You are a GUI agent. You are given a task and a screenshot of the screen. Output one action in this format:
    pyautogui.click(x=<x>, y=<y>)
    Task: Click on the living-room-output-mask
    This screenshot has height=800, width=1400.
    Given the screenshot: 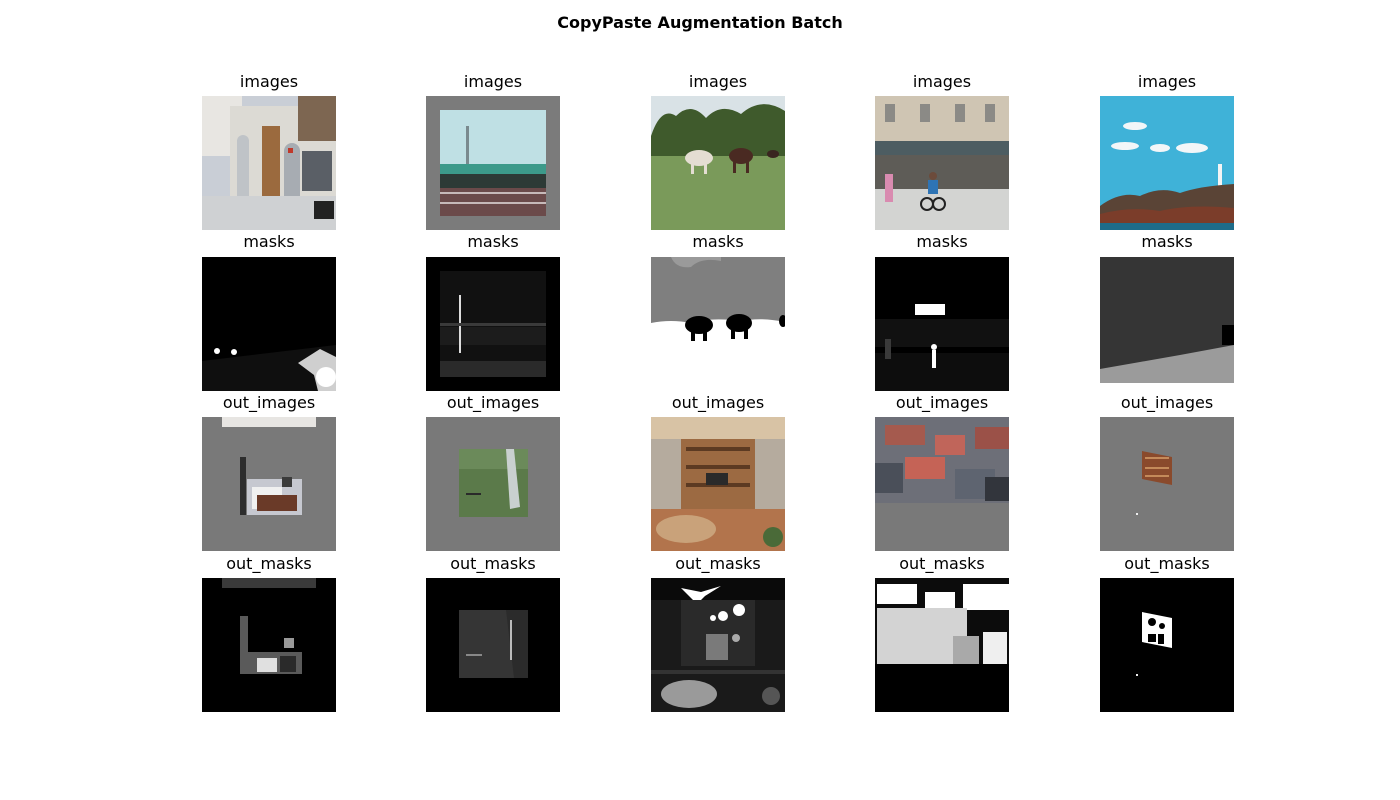 What is the action you would take?
    pyautogui.click(x=718, y=645)
    